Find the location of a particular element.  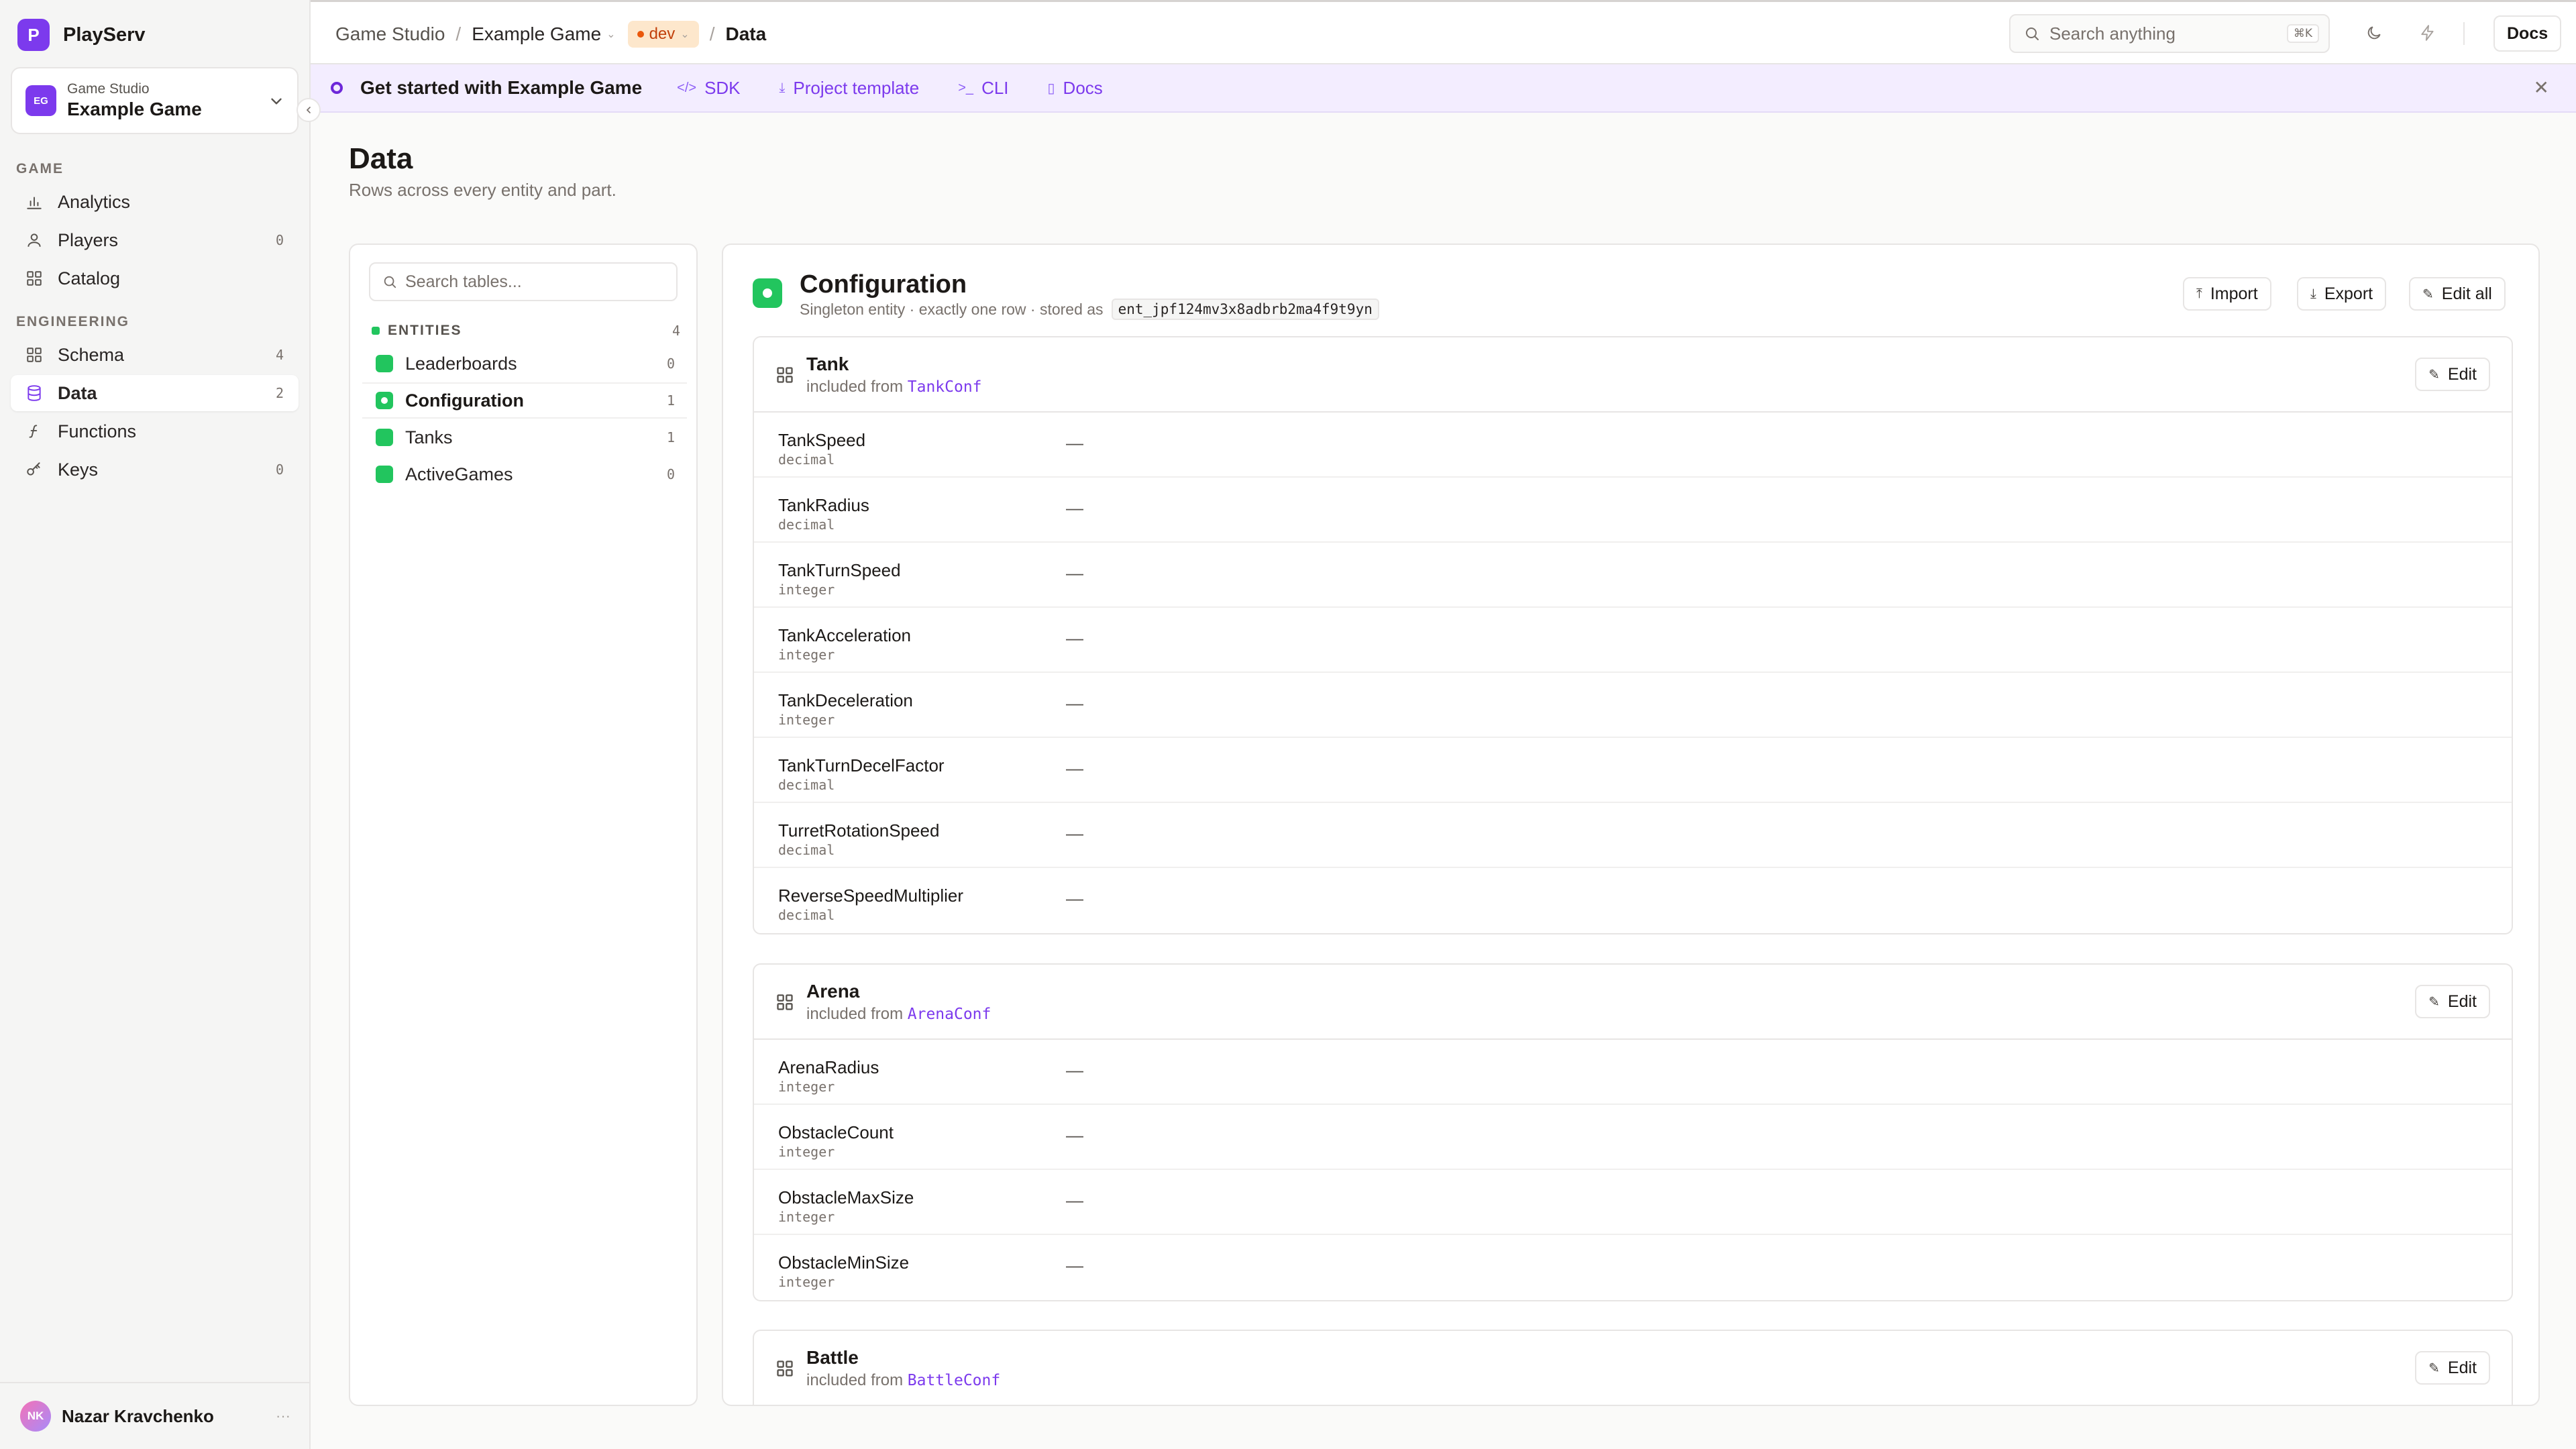

download-icon: ⤓ is located at coordinates (2313, 293).